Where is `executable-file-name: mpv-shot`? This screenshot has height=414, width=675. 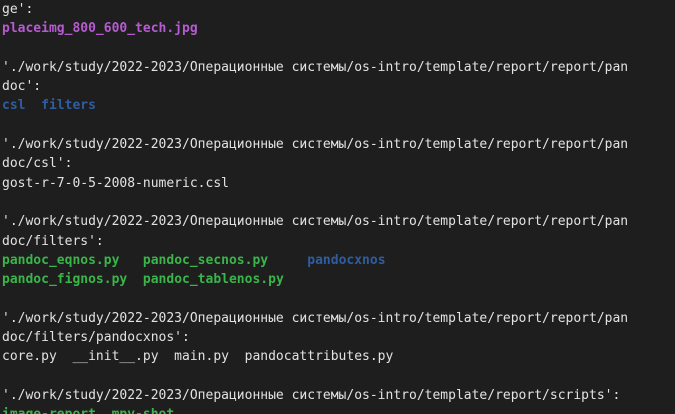 executable-file-name: mpv-shot is located at coordinates (143, 410).